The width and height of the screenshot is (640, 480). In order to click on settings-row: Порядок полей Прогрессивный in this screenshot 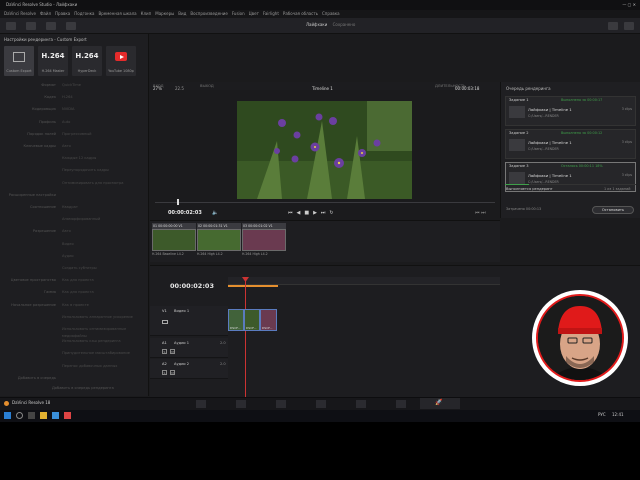, I will do `click(76, 134)`.